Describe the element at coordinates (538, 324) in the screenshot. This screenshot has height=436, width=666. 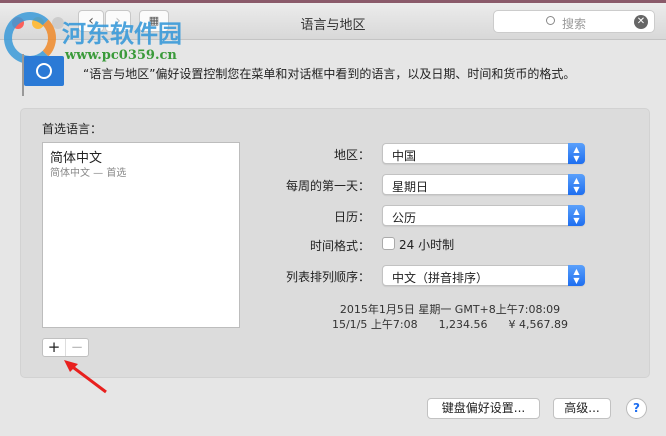
I see `currency-preview: ¥ 4,567.89` at that location.